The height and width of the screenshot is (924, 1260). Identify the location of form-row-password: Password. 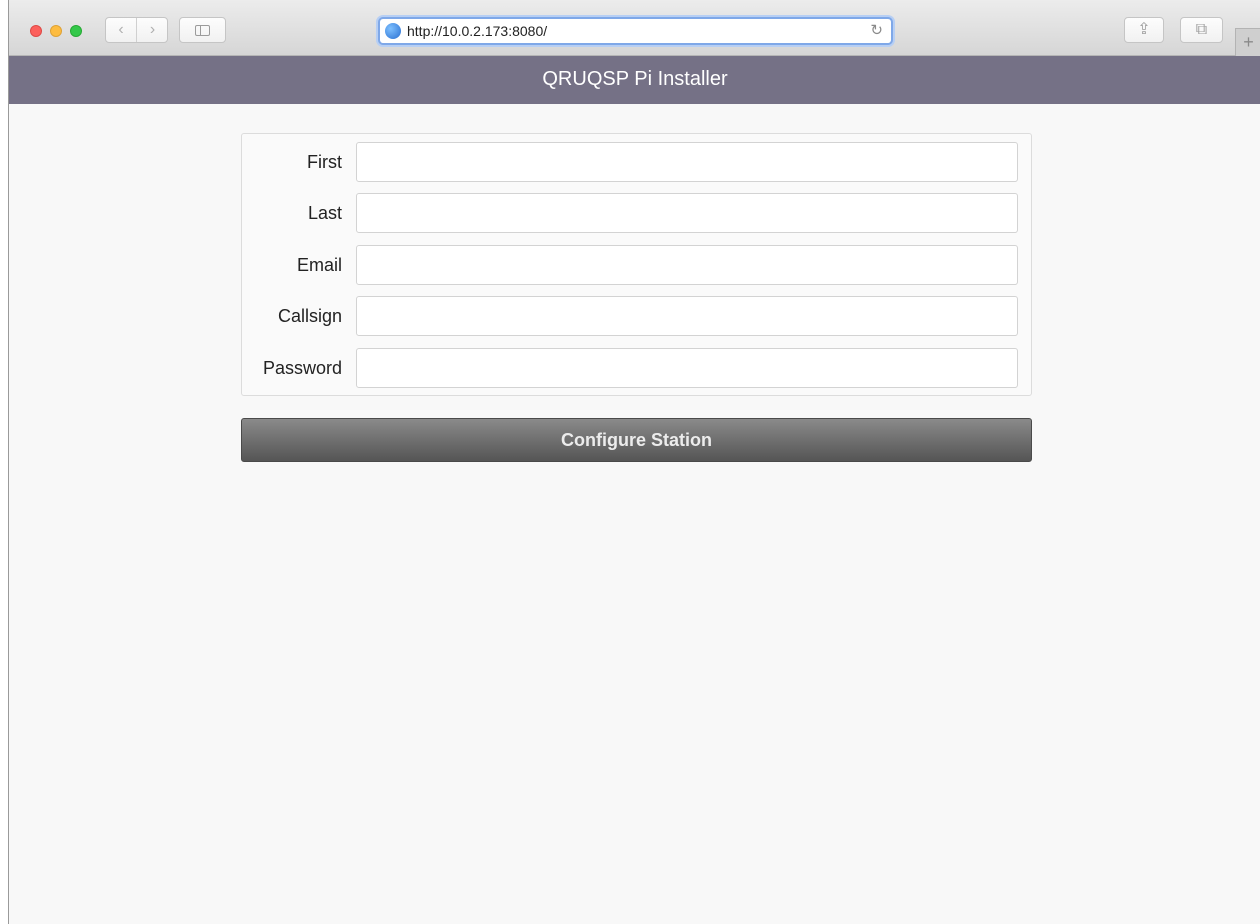
(636, 368).